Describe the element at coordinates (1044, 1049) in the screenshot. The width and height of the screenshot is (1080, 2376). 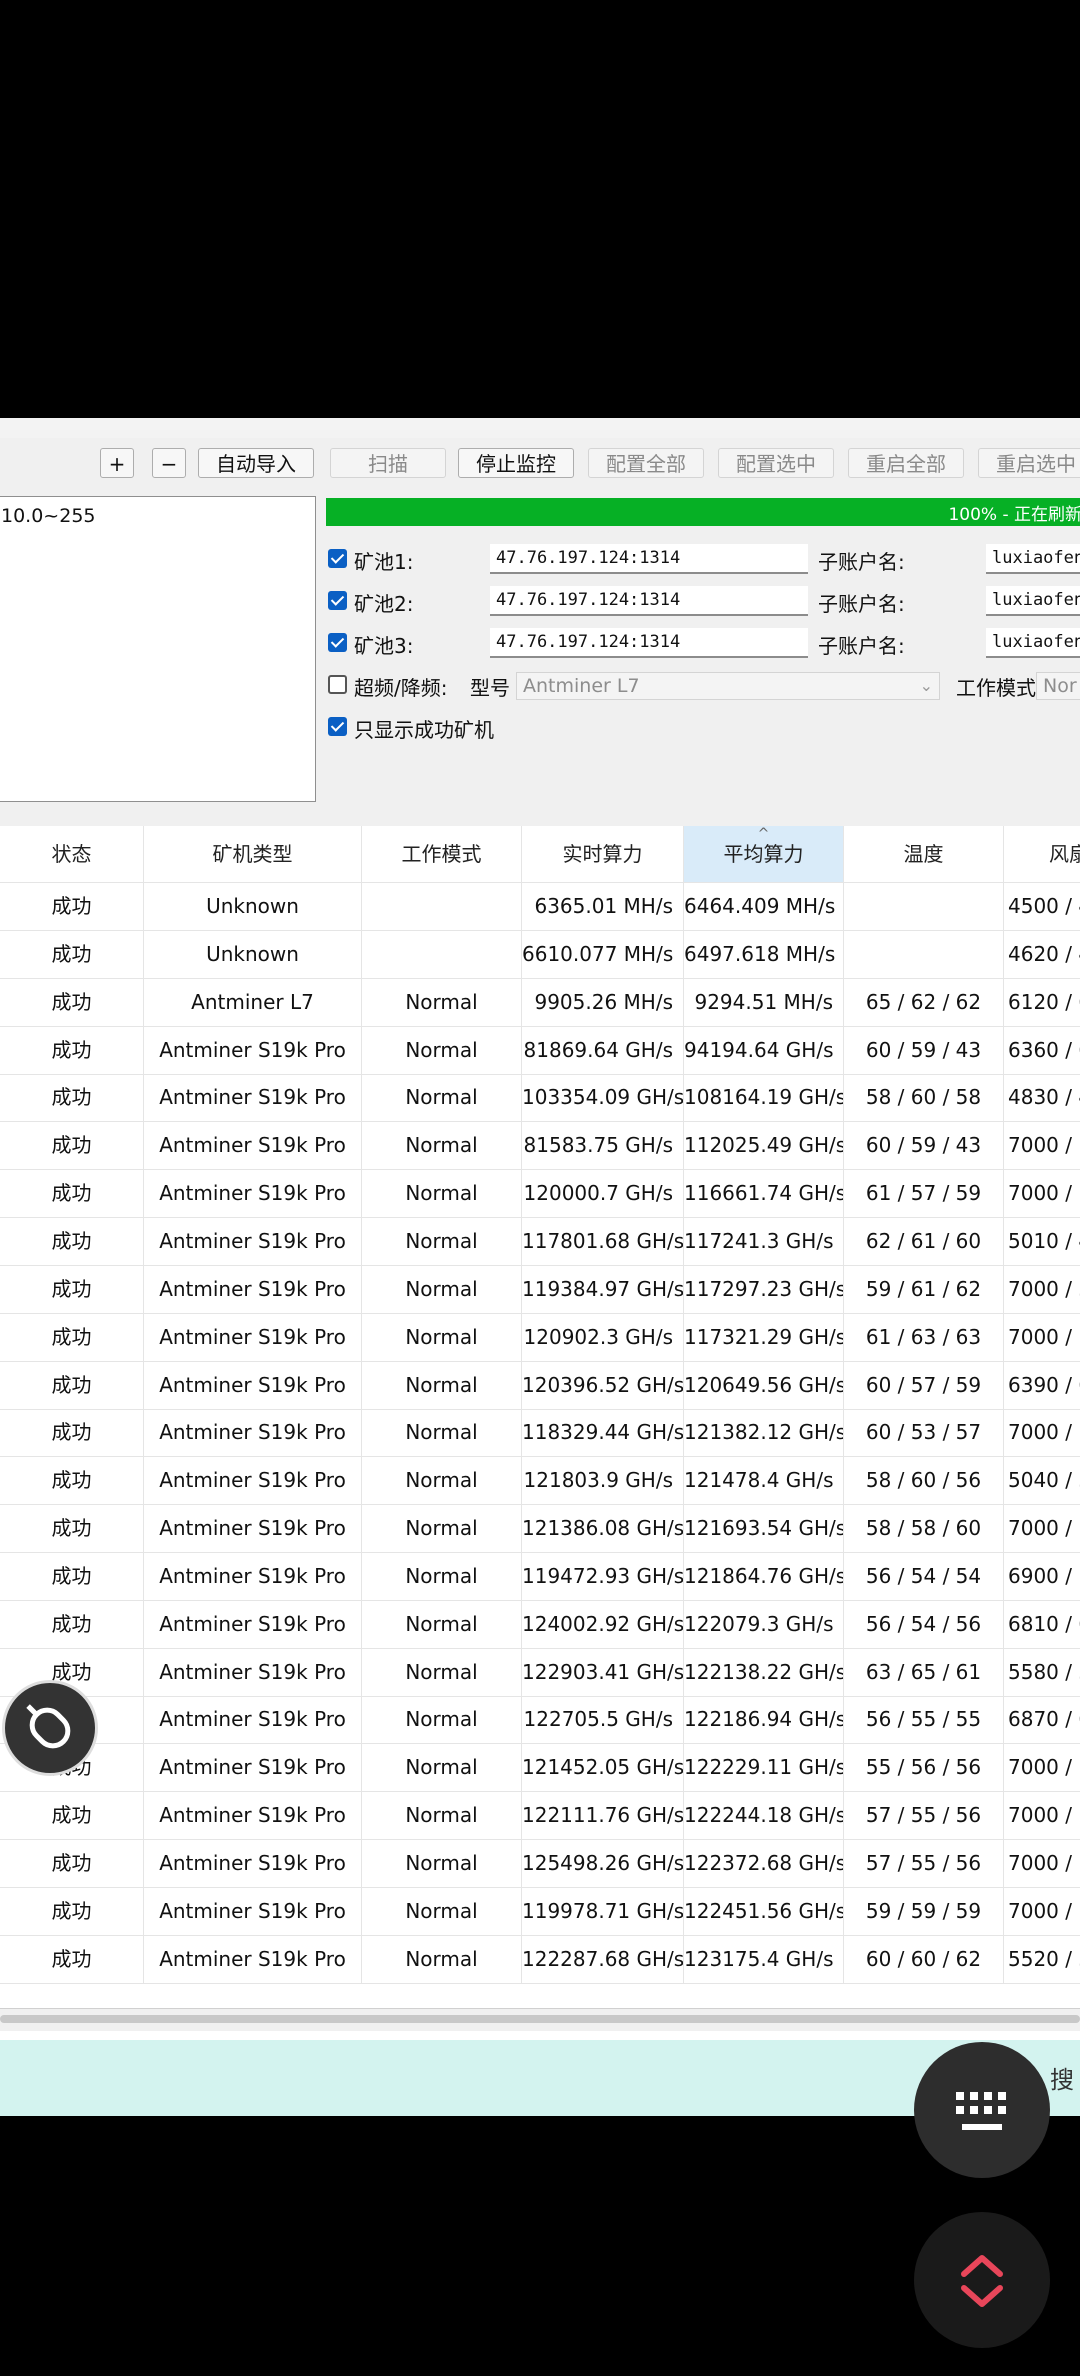
I see `cell-fan: 6360 / 6` at that location.